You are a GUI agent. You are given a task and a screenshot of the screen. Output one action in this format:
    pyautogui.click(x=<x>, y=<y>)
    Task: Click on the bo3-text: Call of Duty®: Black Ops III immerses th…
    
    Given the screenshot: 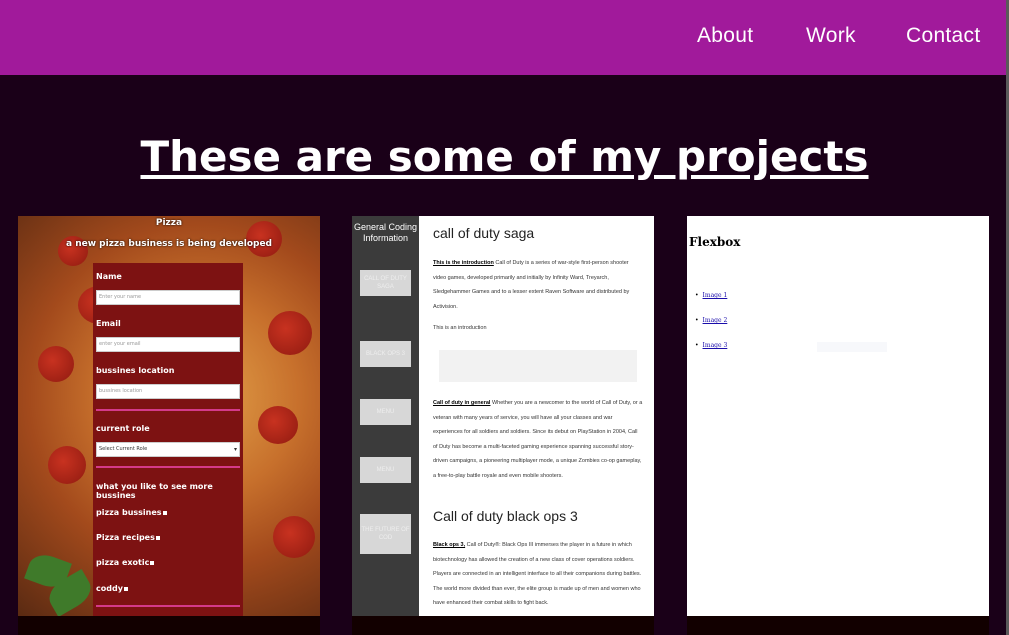 What is the action you would take?
    pyautogui.click(x=537, y=574)
    